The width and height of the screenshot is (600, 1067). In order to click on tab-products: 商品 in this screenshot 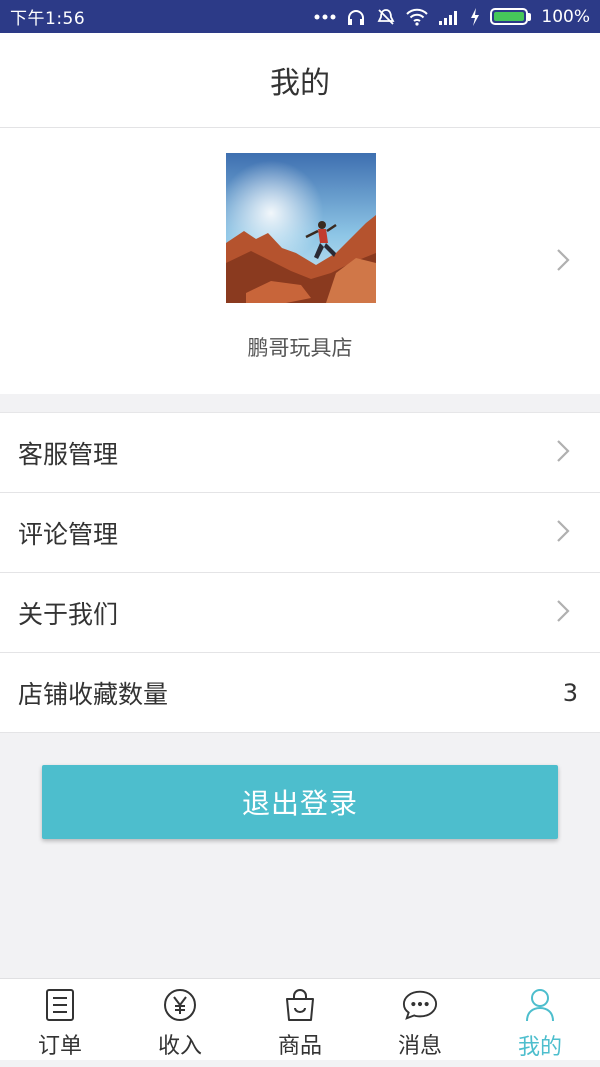, I will do `click(300, 1019)`.